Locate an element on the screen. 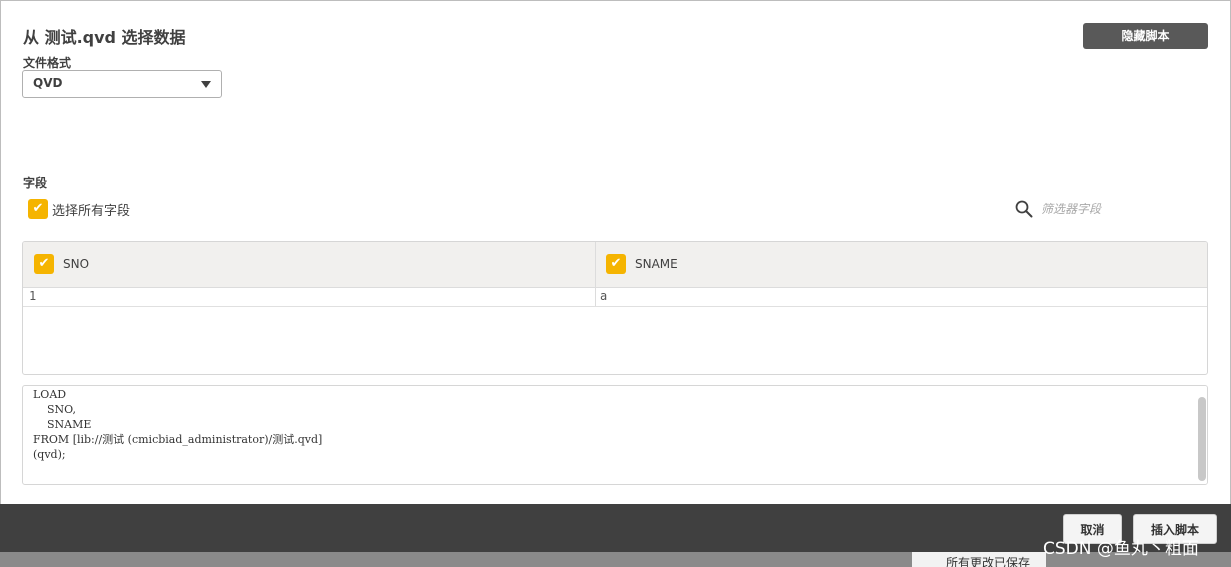 The image size is (1231, 567). script-line: (qvd); is located at coordinates (49, 454).